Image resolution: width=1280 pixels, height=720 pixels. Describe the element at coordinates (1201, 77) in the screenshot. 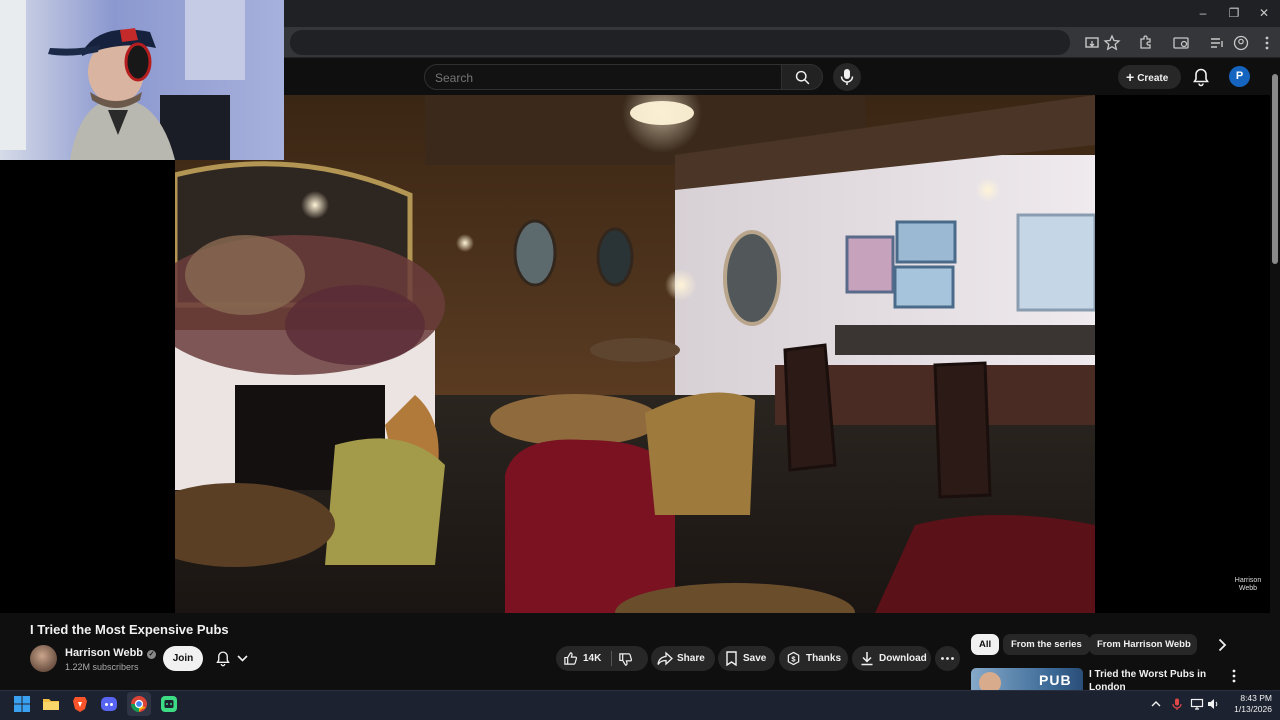

I see `notifications-bell-icon` at that location.